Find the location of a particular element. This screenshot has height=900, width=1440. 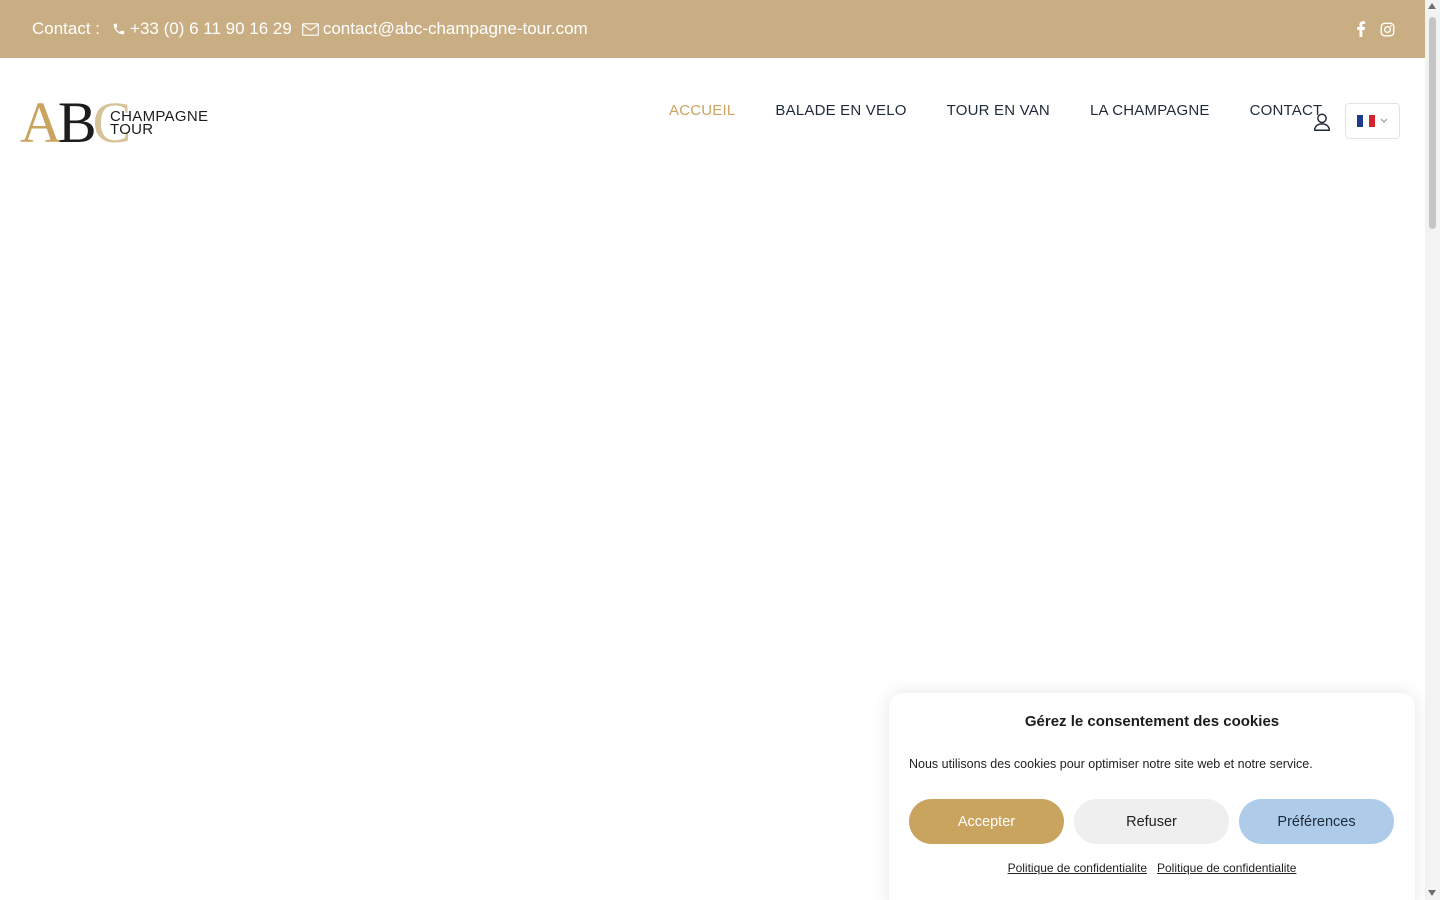

phone-number: +33 (0) 6 11 90 16 29 is located at coordinates (211, 28).